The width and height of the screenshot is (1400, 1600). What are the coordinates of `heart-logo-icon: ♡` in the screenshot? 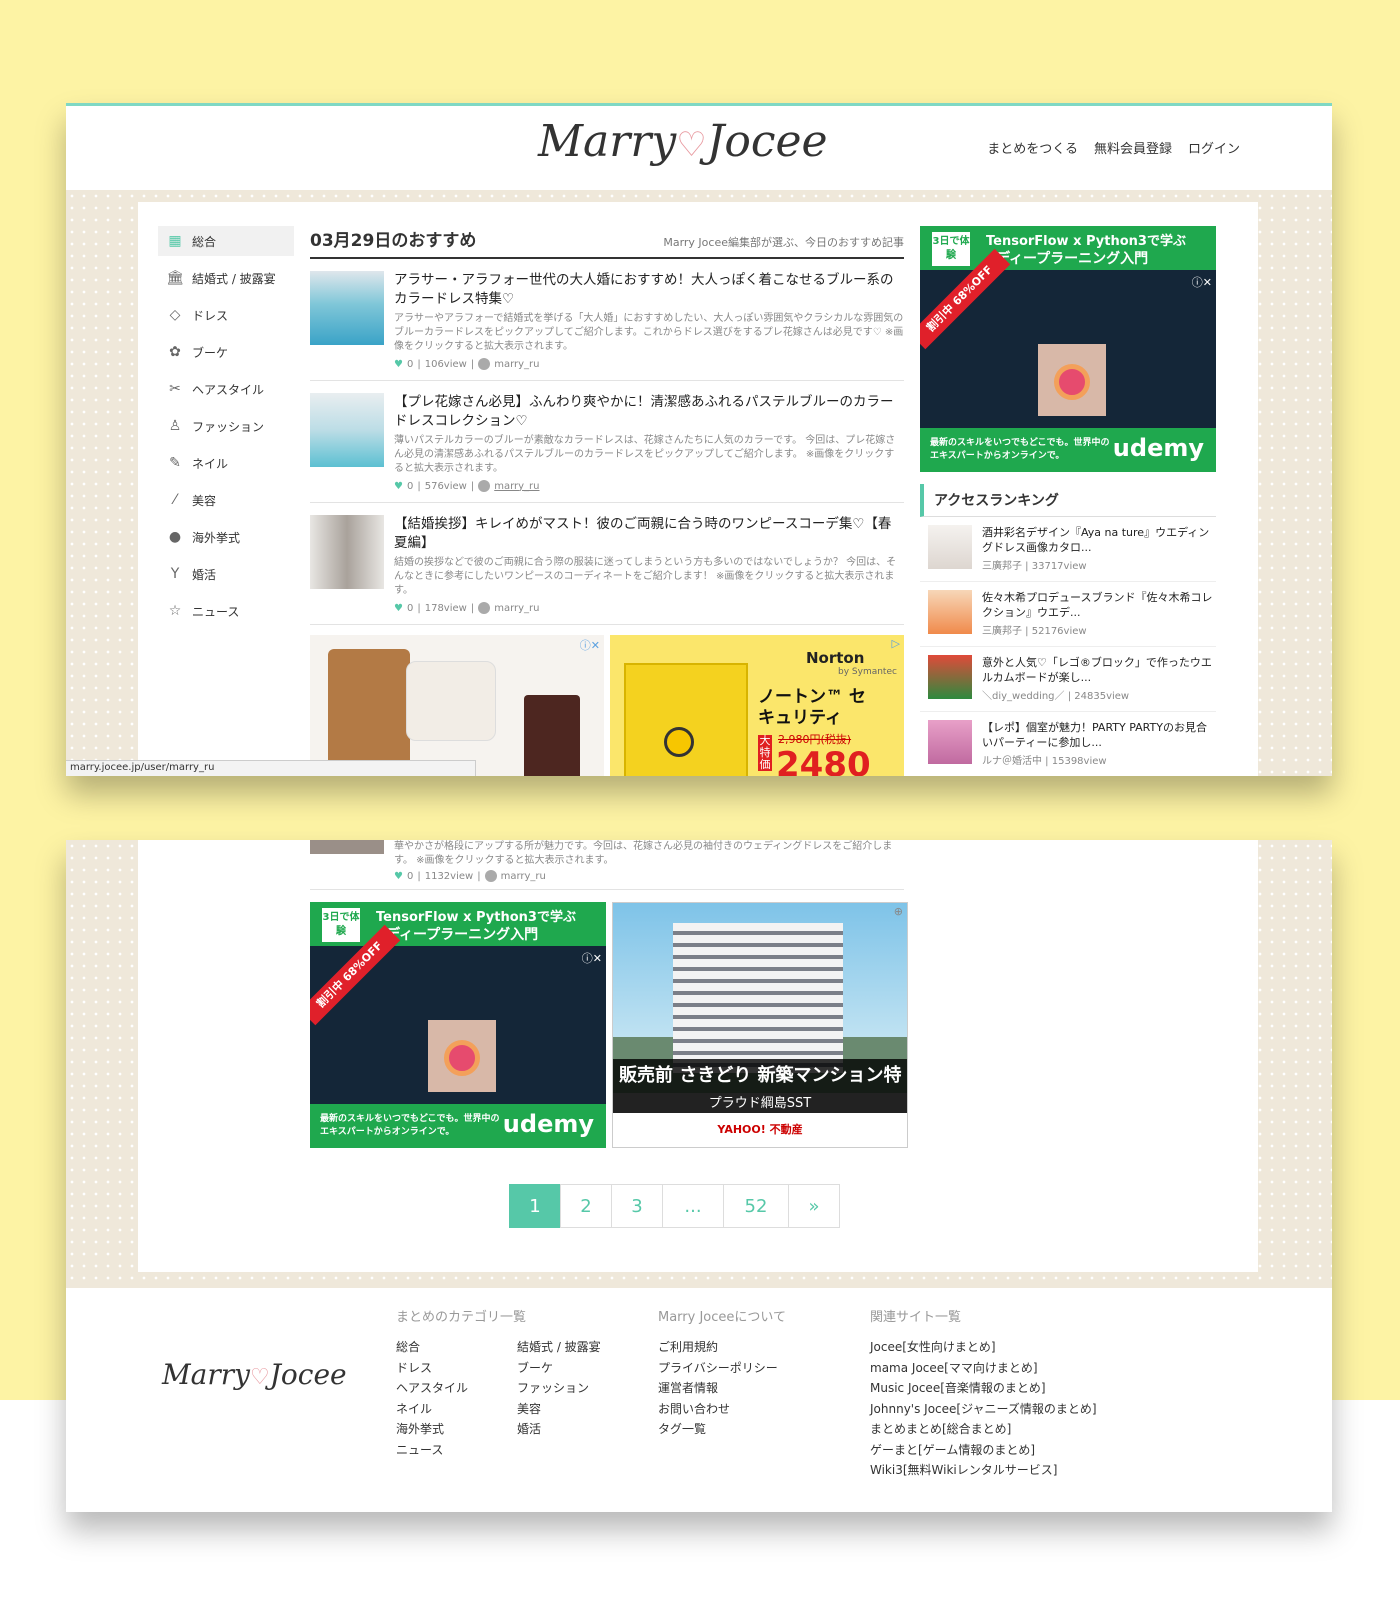 It's located at (259, 1377).